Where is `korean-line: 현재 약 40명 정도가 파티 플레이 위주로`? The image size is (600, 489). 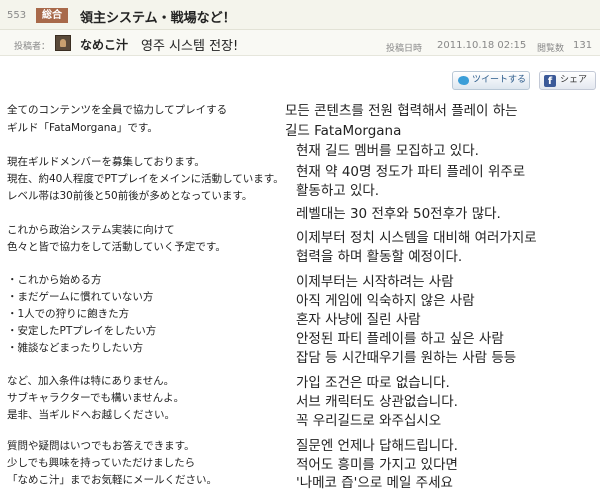
korean-line: 현재 약 40명 정도가 파티 플레이 위주로 is located at coordinates (411, 172).